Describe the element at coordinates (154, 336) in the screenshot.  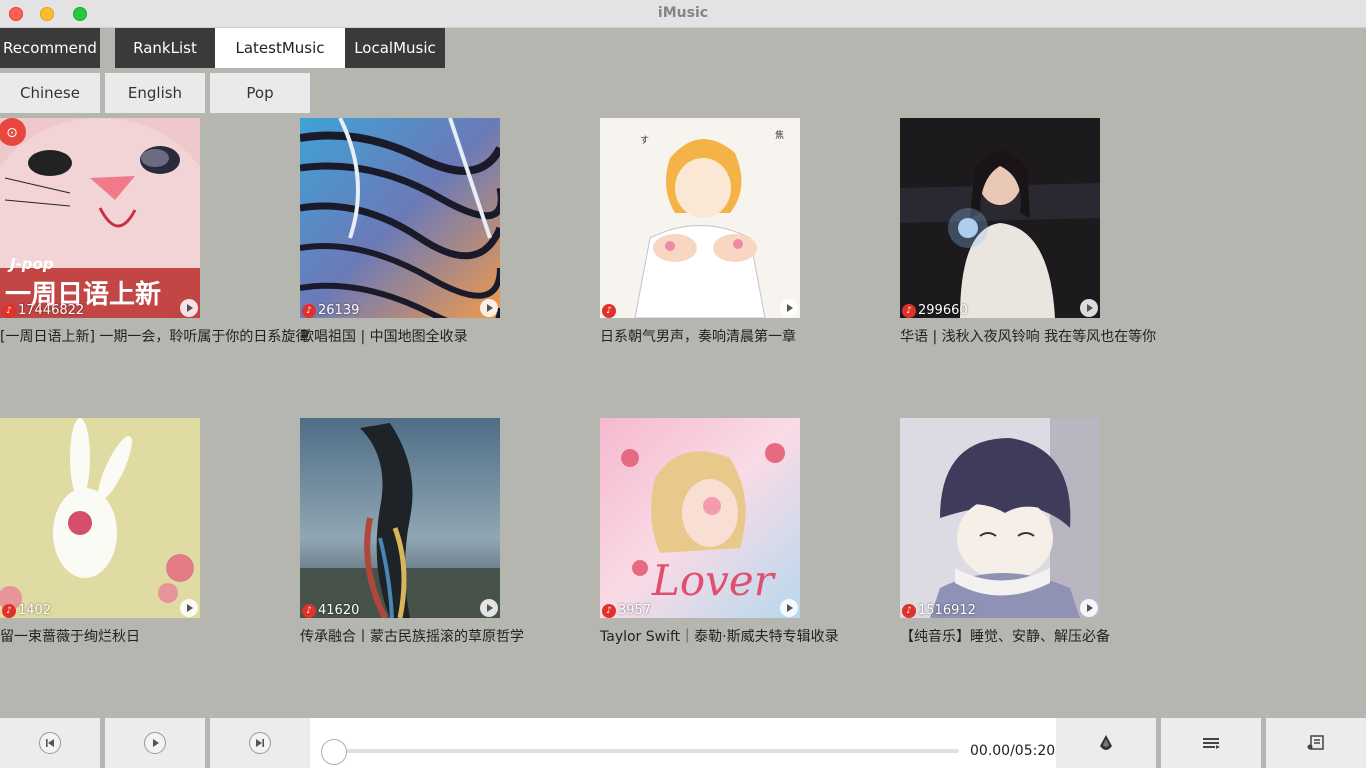
I see `playlist-title: [一周日语上新] 一期一会，聆听属于你的日系旋律` at that location.